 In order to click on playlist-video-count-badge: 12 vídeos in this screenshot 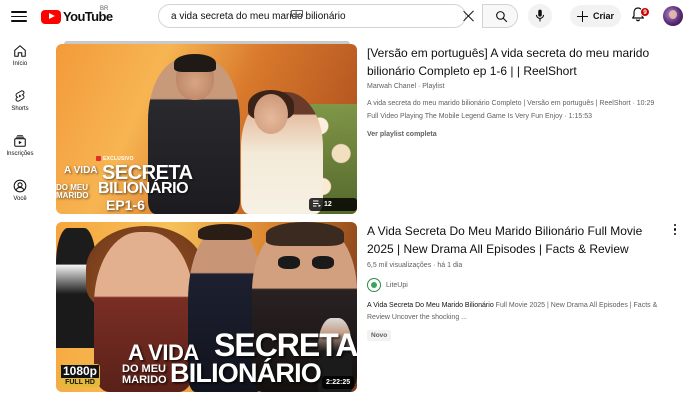, I will do `click(333, 204)`.